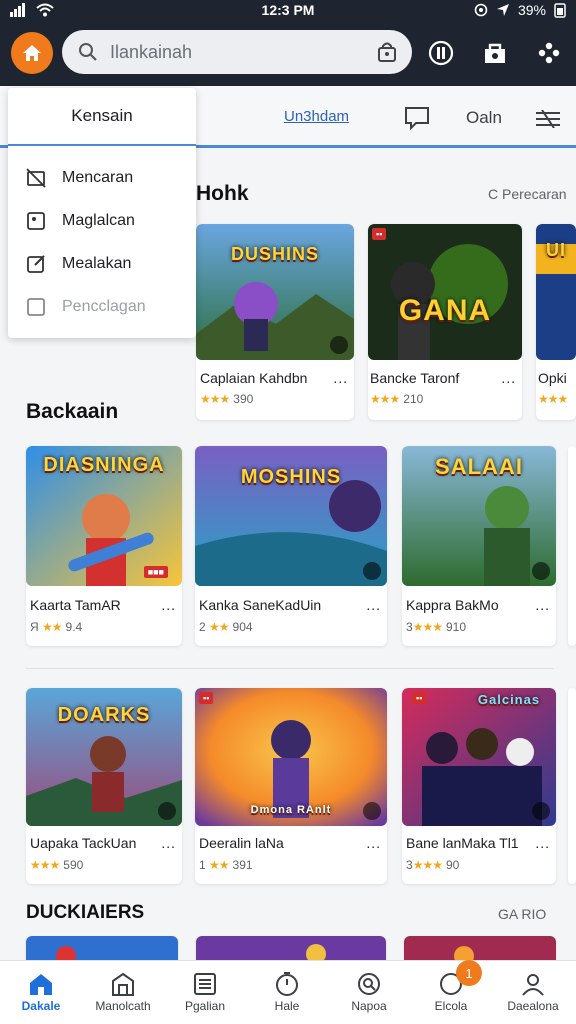 The image size is (576, 1024). What do you see at coordinates (533, 991) in the screenshot?
I see `nav-item-daealona: Daealona` at bounding box center [533, 991].